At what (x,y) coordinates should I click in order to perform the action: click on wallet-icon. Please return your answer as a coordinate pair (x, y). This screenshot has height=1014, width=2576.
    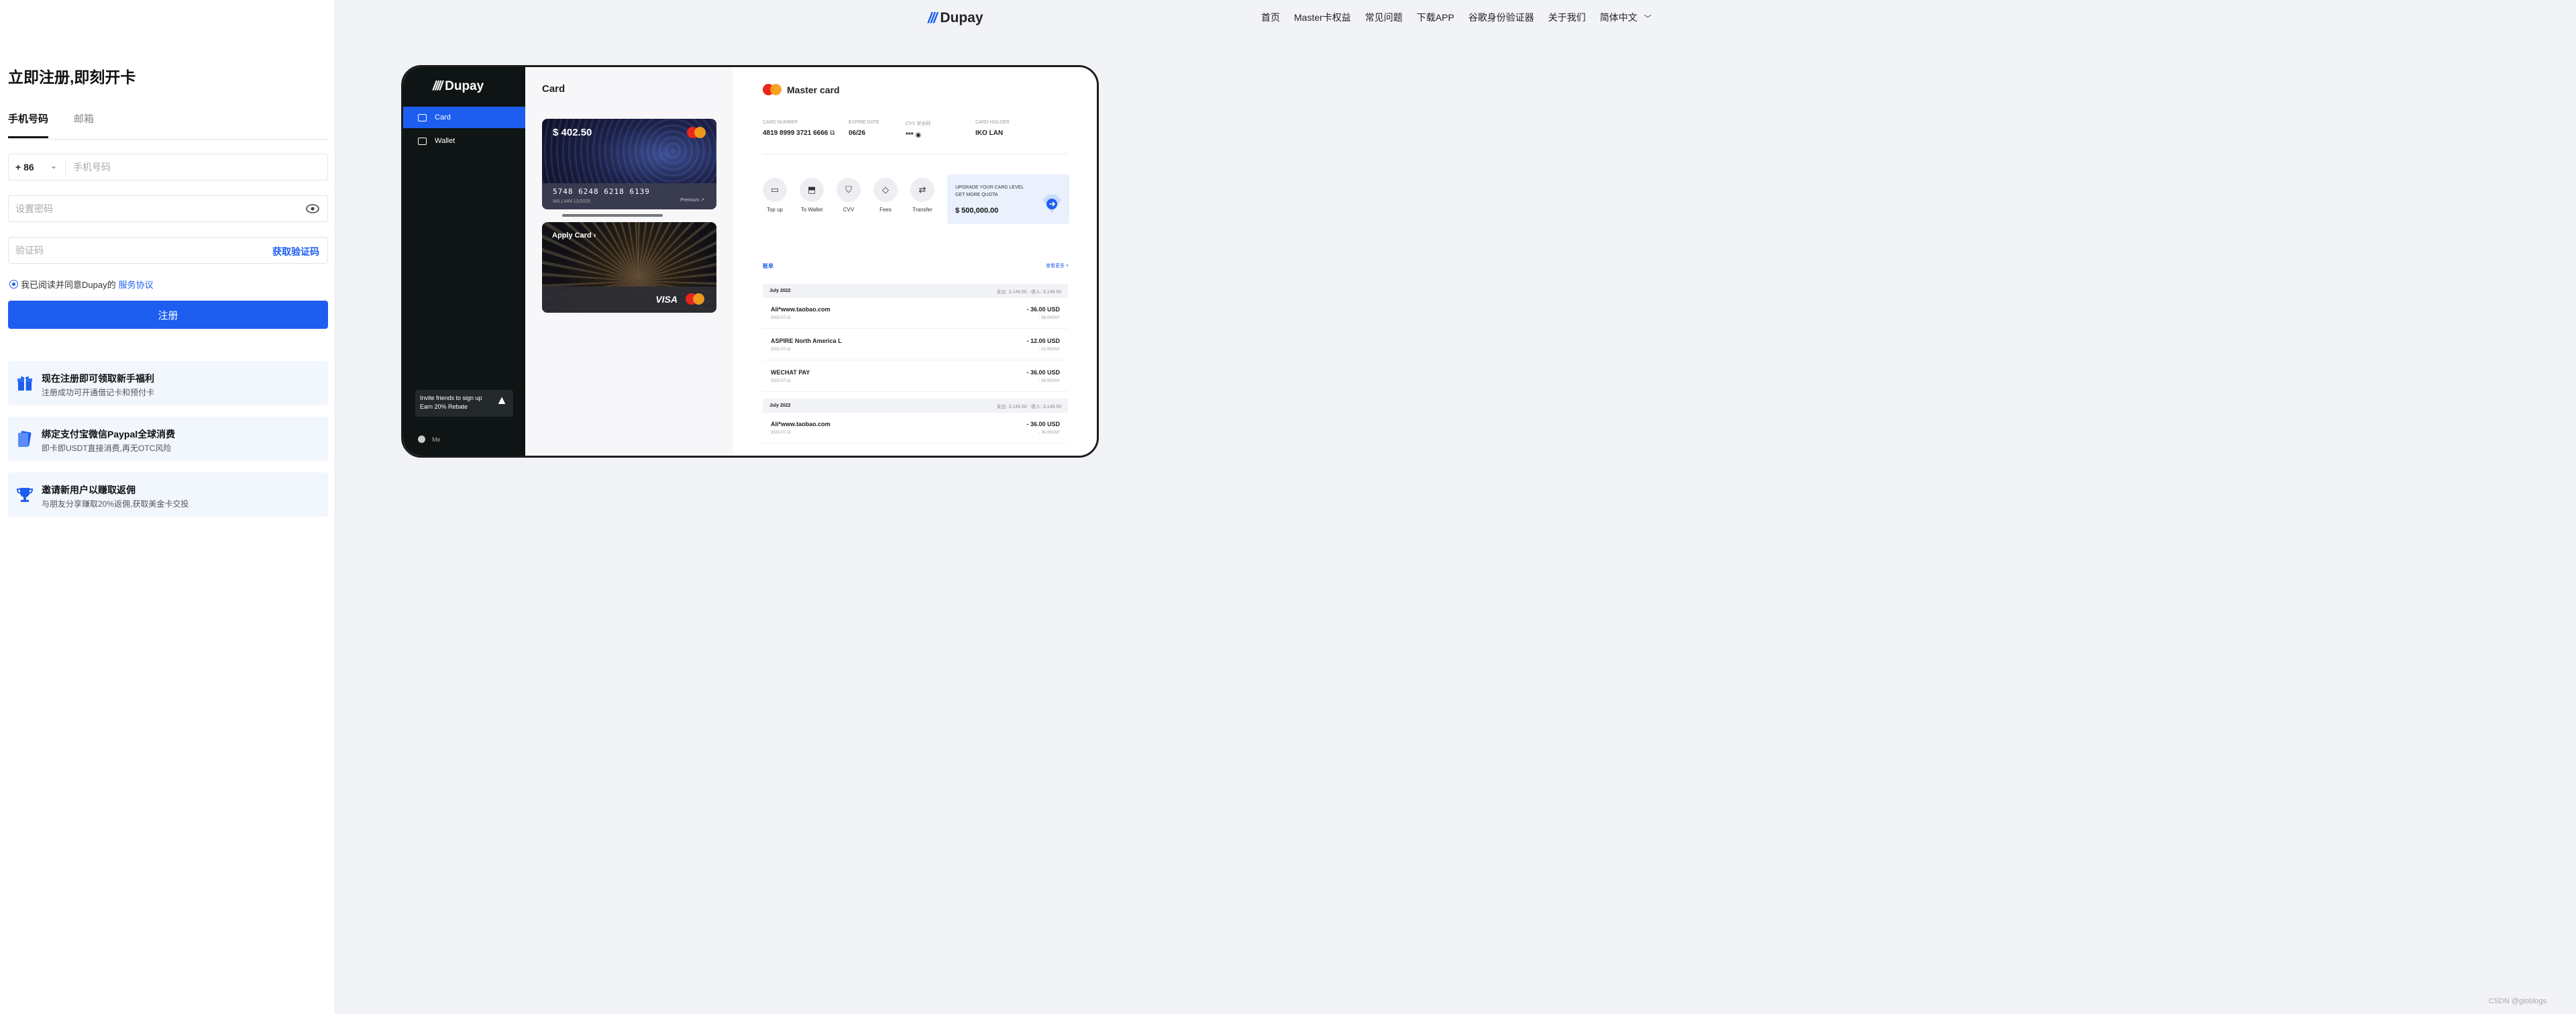
    Looking at the image, I should click on (422, 141).